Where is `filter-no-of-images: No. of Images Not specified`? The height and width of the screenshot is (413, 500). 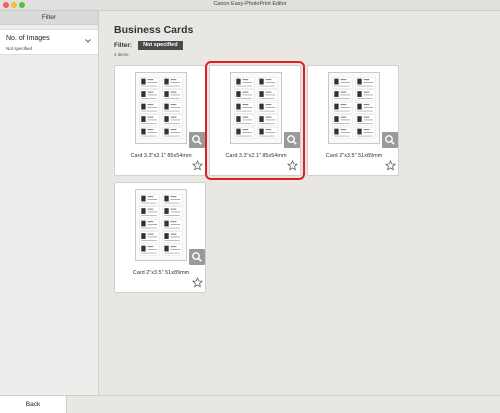
filter-no-of-images: No. of Images Not specified is located at coordinates (49, 42).